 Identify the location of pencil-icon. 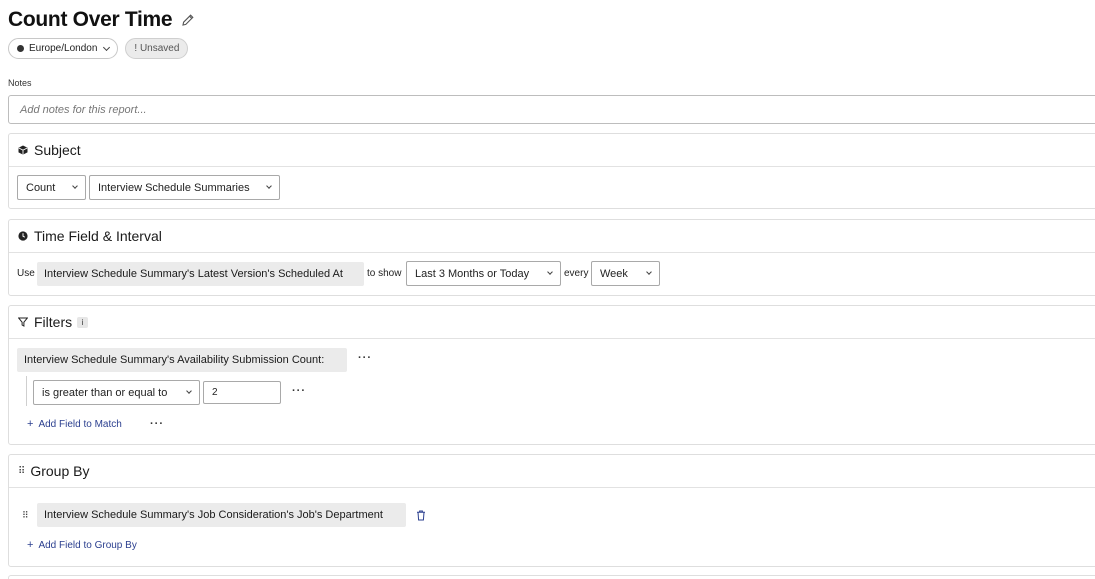
(188, 20).